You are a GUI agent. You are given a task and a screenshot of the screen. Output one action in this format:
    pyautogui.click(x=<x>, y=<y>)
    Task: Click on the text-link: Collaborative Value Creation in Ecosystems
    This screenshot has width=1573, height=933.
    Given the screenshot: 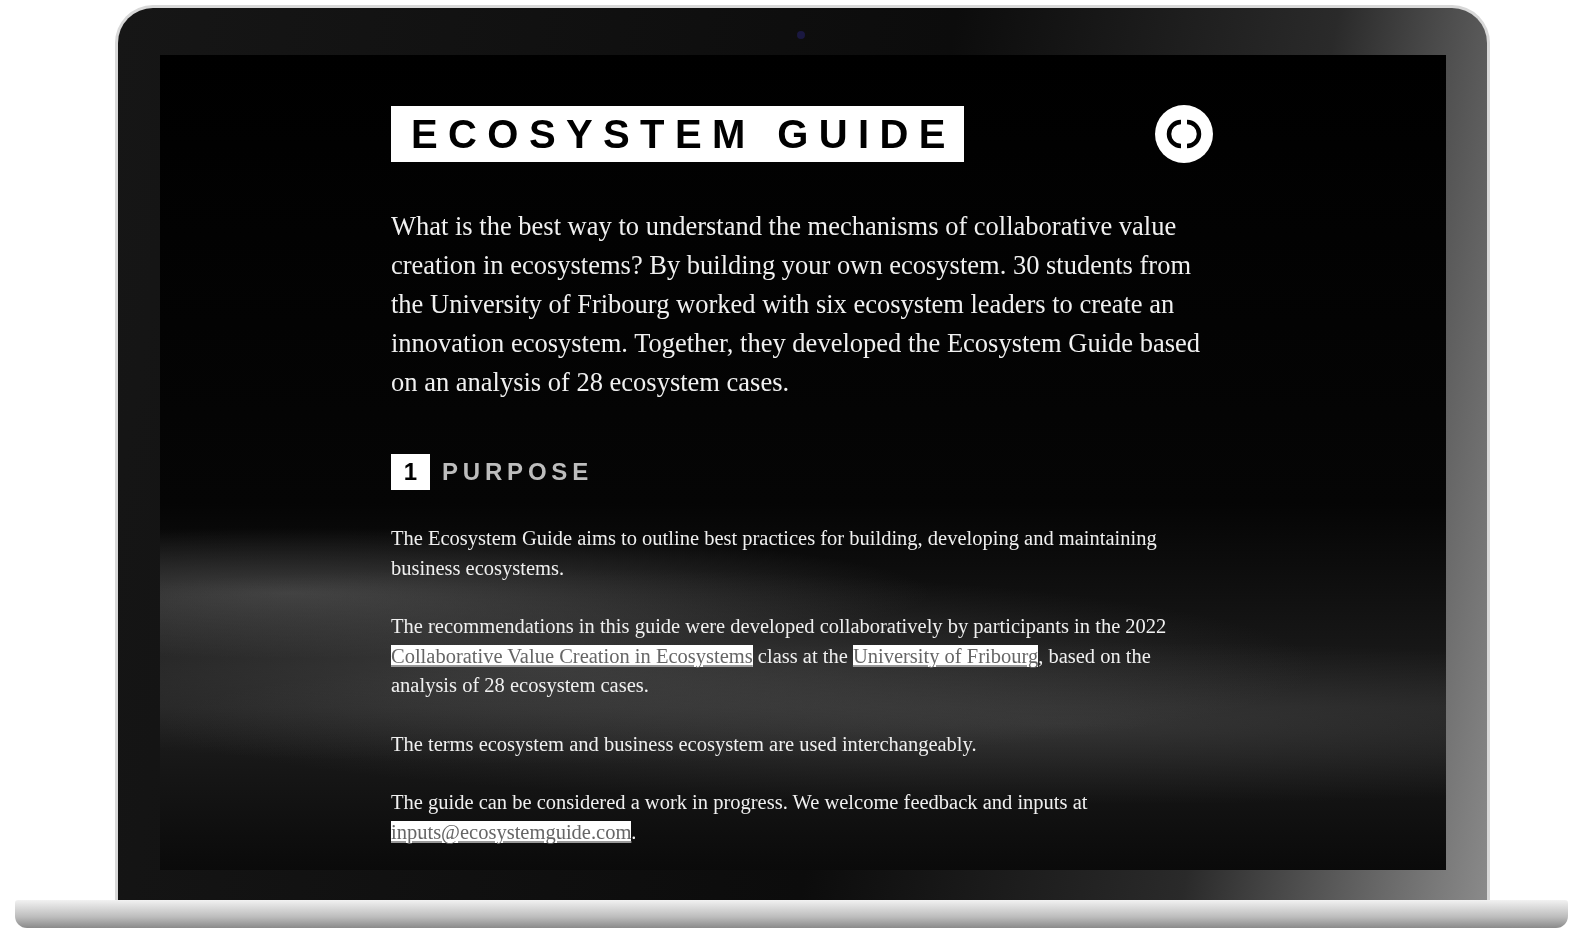 What is the action you would take?
    pyautogui.click(x=572, y=655)
    